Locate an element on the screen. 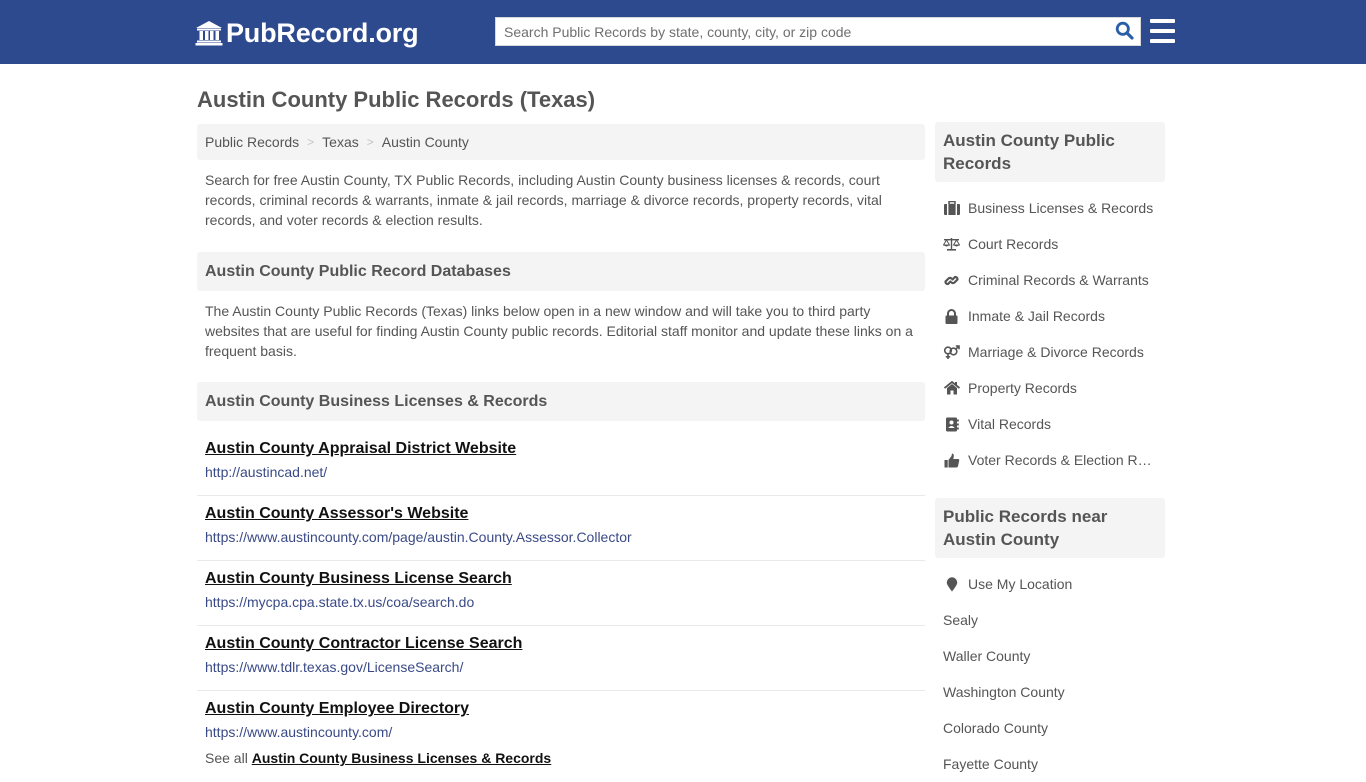  record-link-title: Austin County Business License Search is located at coordinates (358, 579).